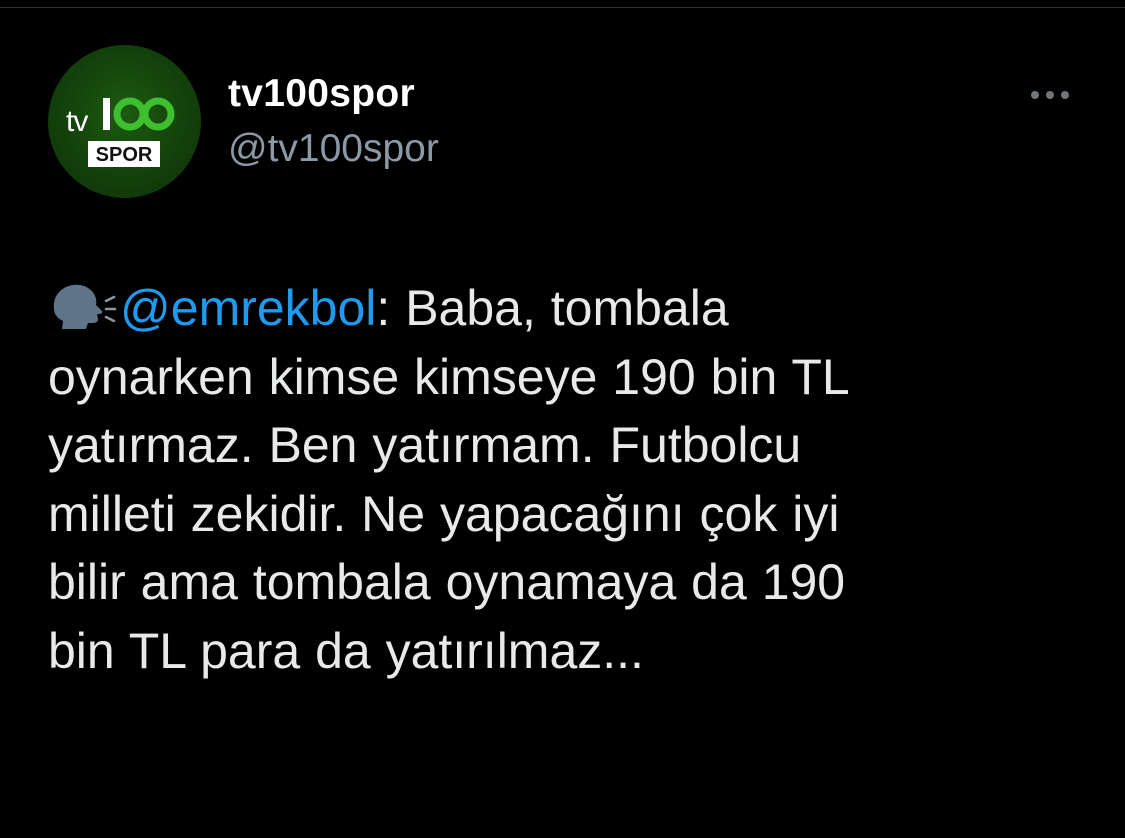 The image size is (1125, 838). I want to click on tweet-text-line: @emrekbol: Baba, tombala, so click(563, 308).